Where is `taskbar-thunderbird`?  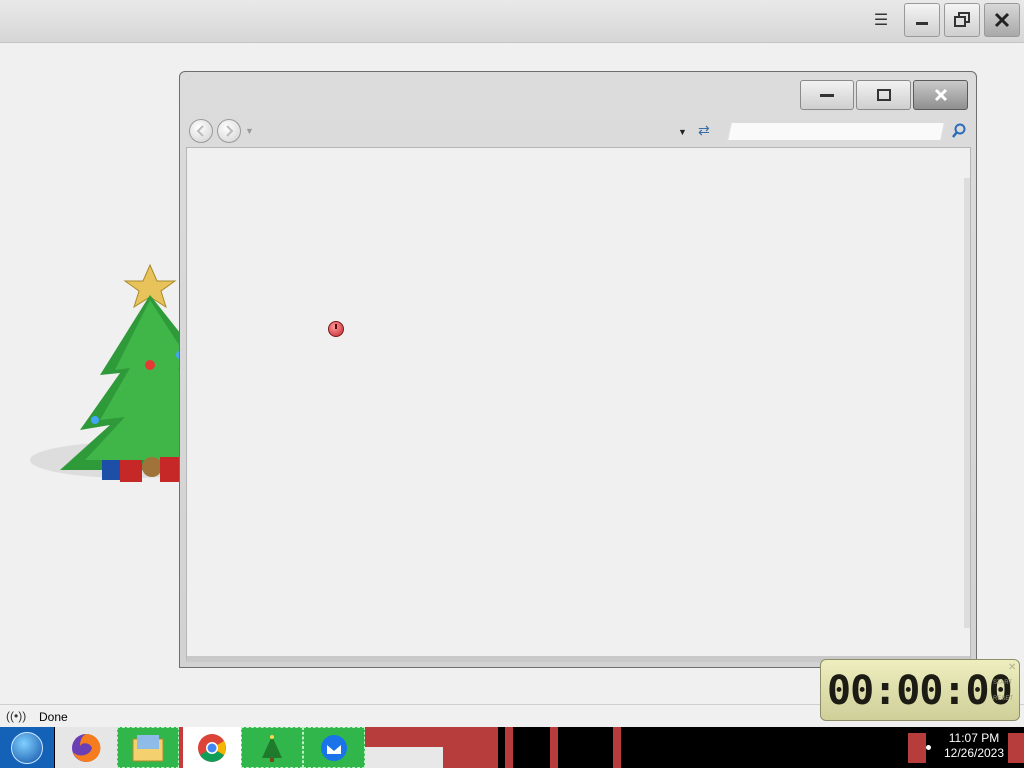 taskbar-thunderbird is located at coordinates (334, 747).